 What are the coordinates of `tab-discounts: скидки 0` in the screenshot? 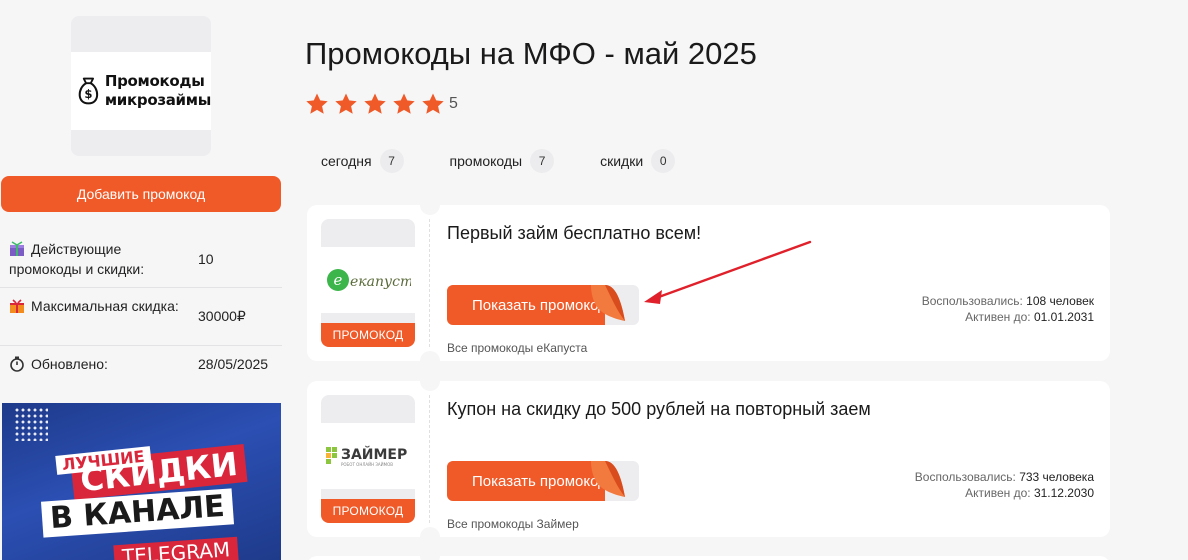 It's located at (637, 161).